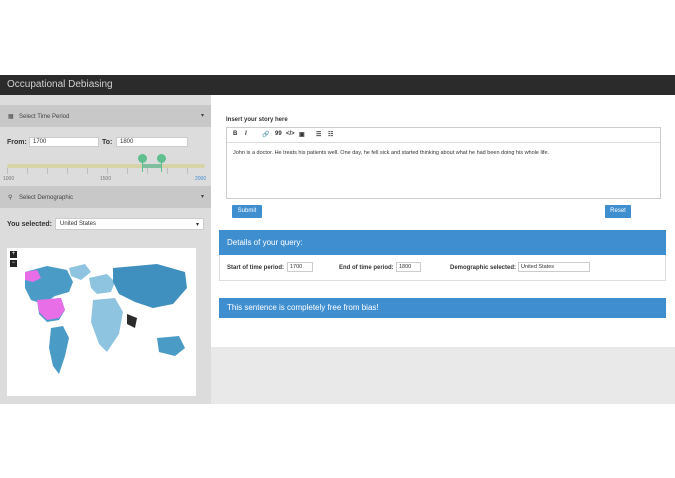 This screenshot has height=478, width=675. What do you see at coordinates (106, 179) in the screenshot?
I see `slider-mid-label: 1500` at bounding box center [106, 179].